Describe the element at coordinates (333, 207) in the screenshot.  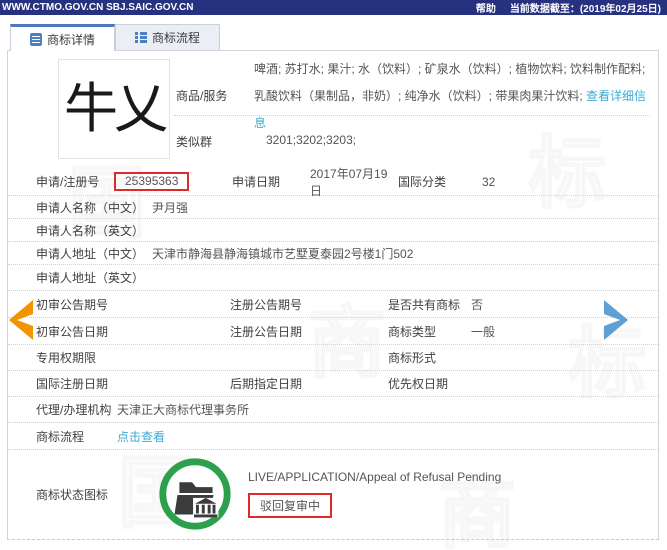
I see `row-applicant-name-cn: 申请人名称（中文） 尹月强` at that location.